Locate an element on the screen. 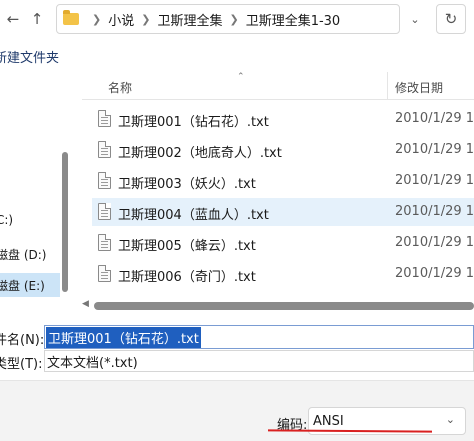 Image resolution: width=474 pixels, height=441 pixels. file-name: 卫斯理006（奇门）.txt is located at coordinates (187, 277).